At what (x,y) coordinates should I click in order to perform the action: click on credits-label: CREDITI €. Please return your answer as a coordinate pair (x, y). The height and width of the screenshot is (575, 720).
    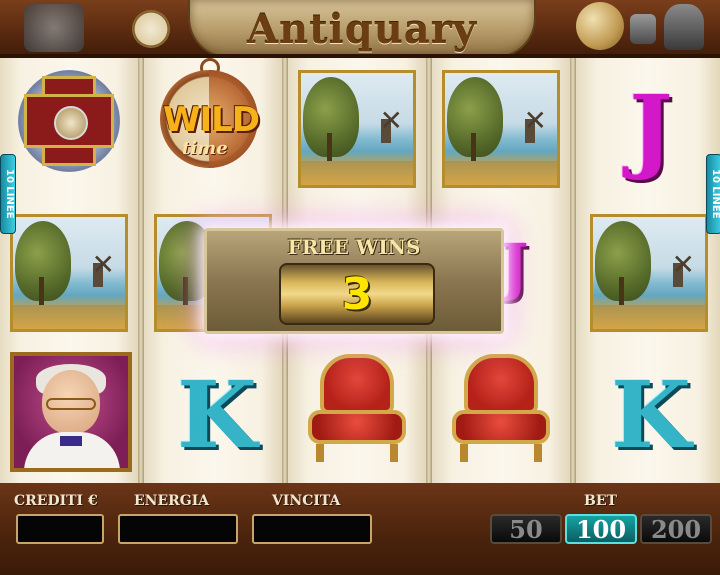
    Looking at the image, I should click on (56, 501).